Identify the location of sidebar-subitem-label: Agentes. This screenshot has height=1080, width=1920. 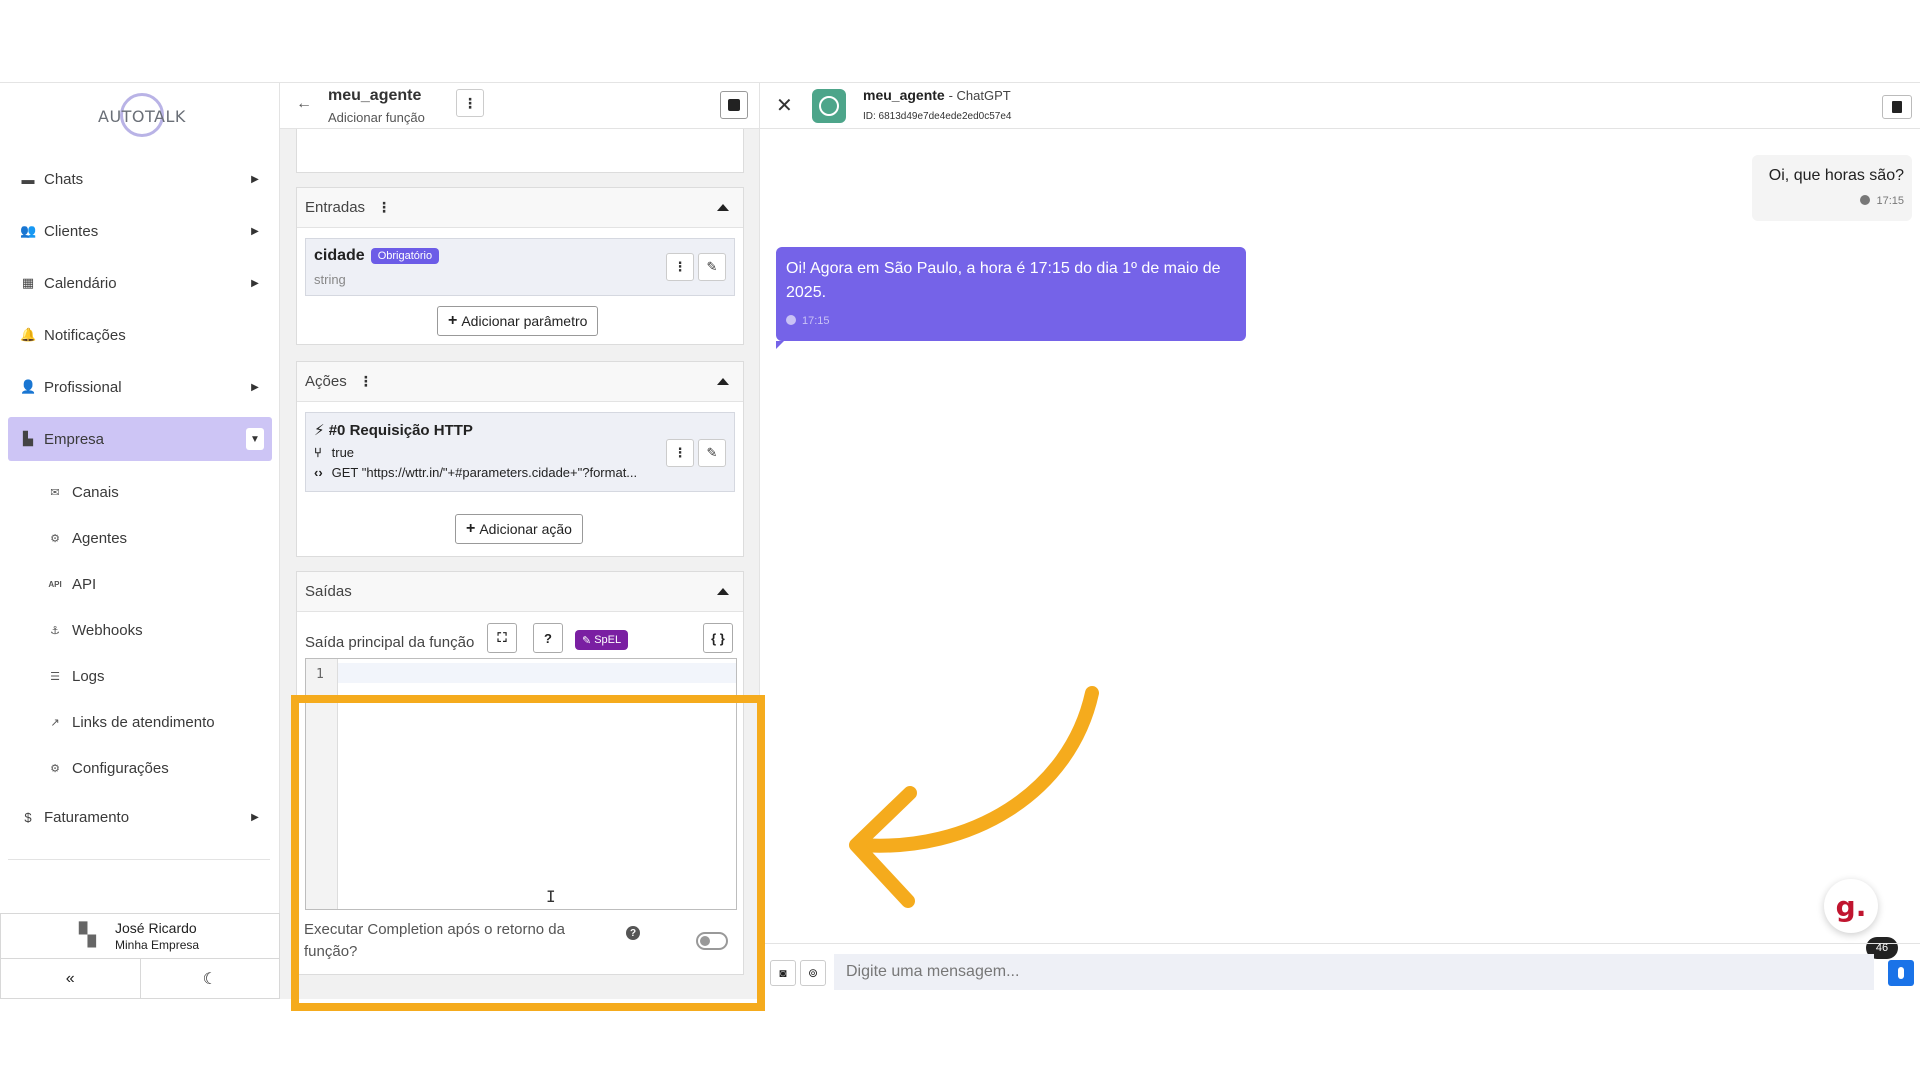
(100, 538).